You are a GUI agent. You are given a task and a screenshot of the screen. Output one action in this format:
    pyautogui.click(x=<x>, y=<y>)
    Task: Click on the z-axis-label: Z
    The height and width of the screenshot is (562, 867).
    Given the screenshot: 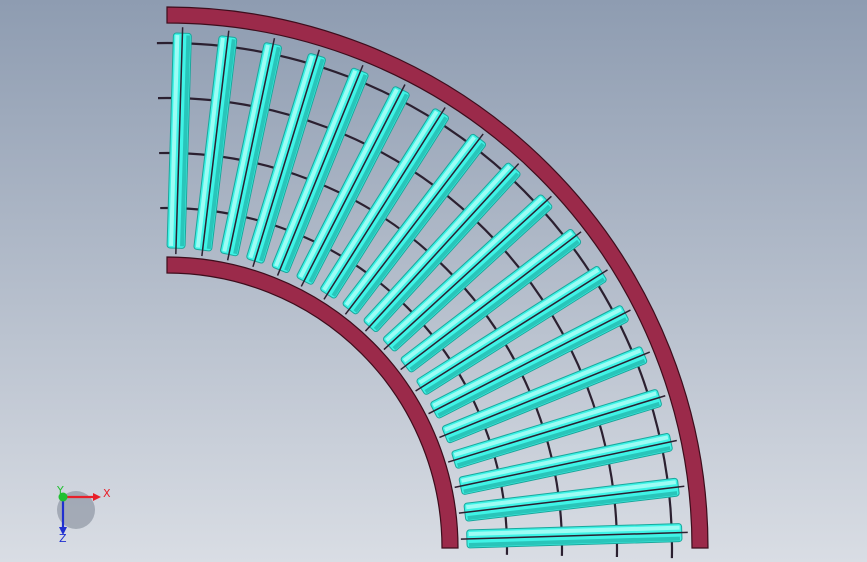 What is the action you would take?
    pyautogui.click(x=63, y=538)
    